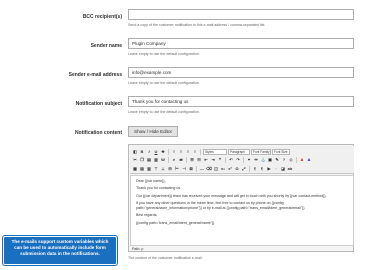 The image size is (371, 270). I want to click on horizontal-rule-icon: ―, so click(202, 169).